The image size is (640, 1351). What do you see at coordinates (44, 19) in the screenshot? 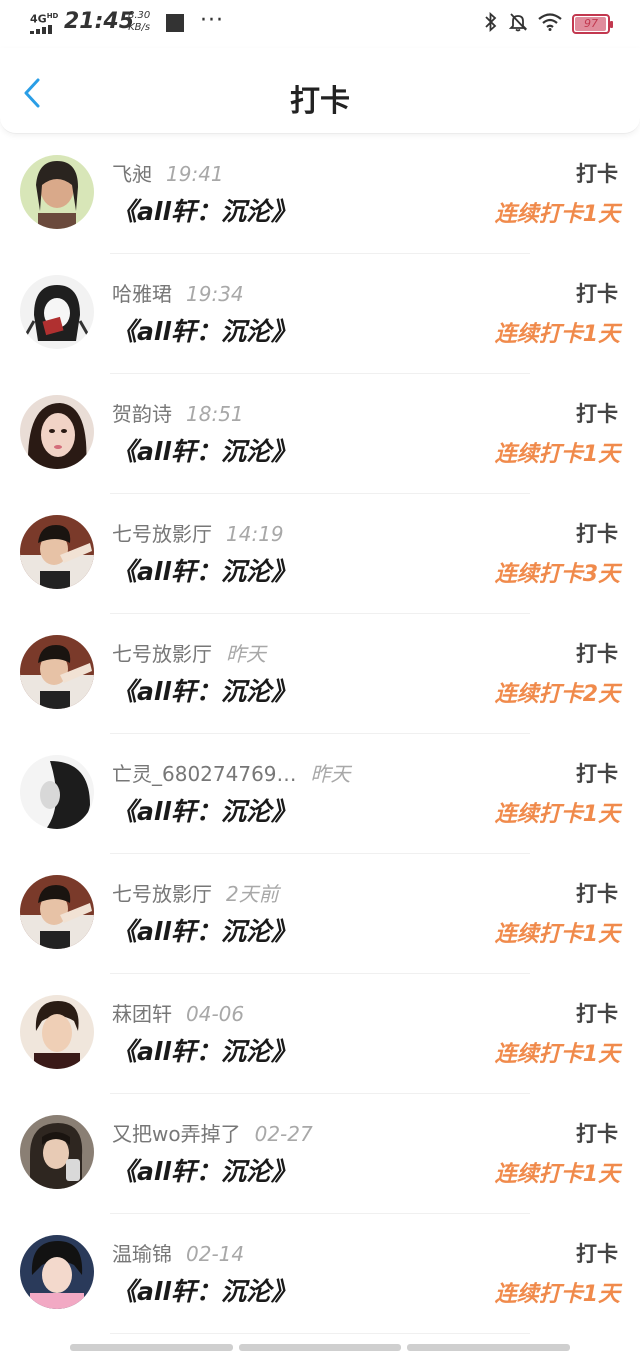
I see `network-indicator: 4GHD` at bounding box center [44, 19].